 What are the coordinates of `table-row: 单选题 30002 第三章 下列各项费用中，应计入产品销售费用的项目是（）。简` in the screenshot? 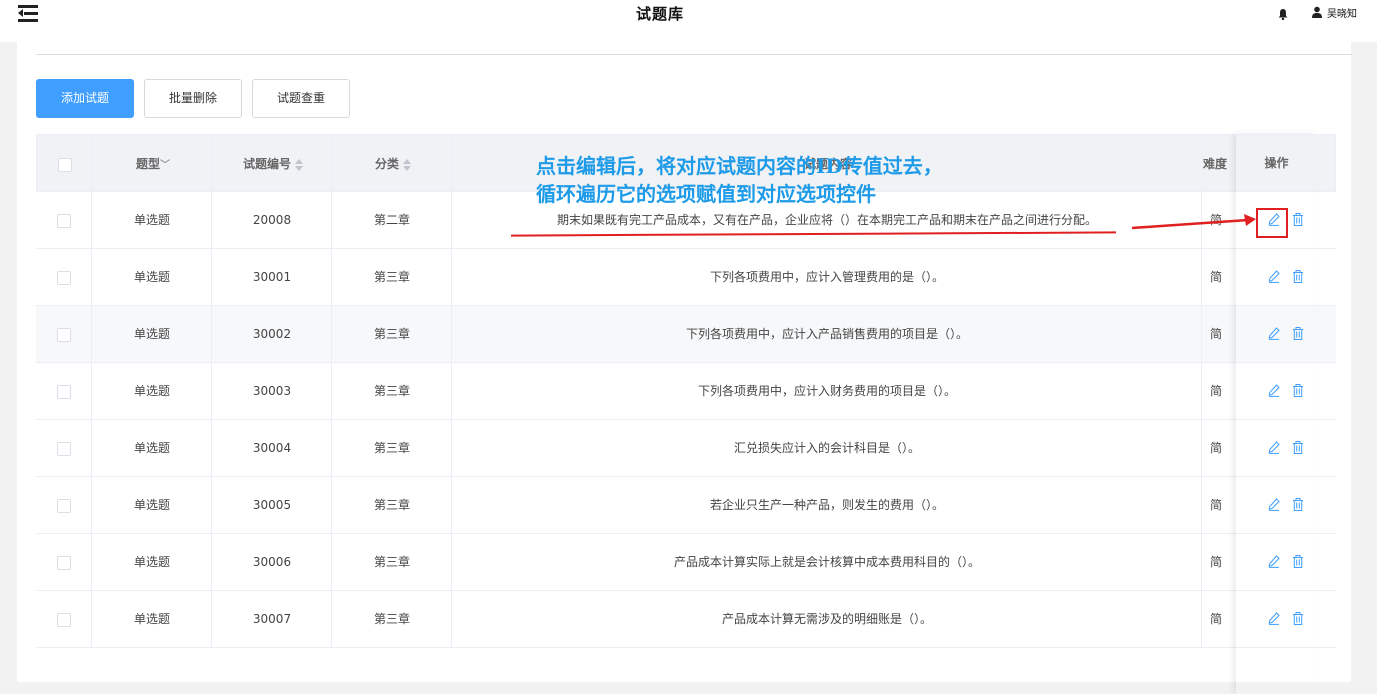 It's located at (686, 334).